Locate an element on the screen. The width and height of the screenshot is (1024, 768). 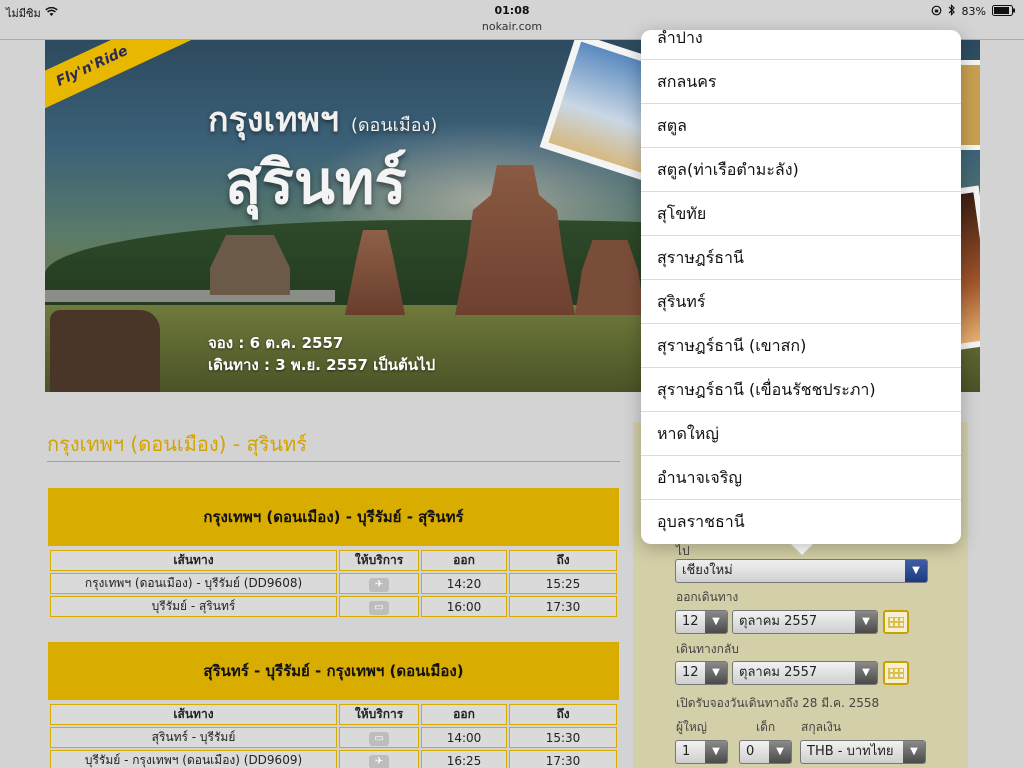
popover-pointer is located at coordinates (802, 549).